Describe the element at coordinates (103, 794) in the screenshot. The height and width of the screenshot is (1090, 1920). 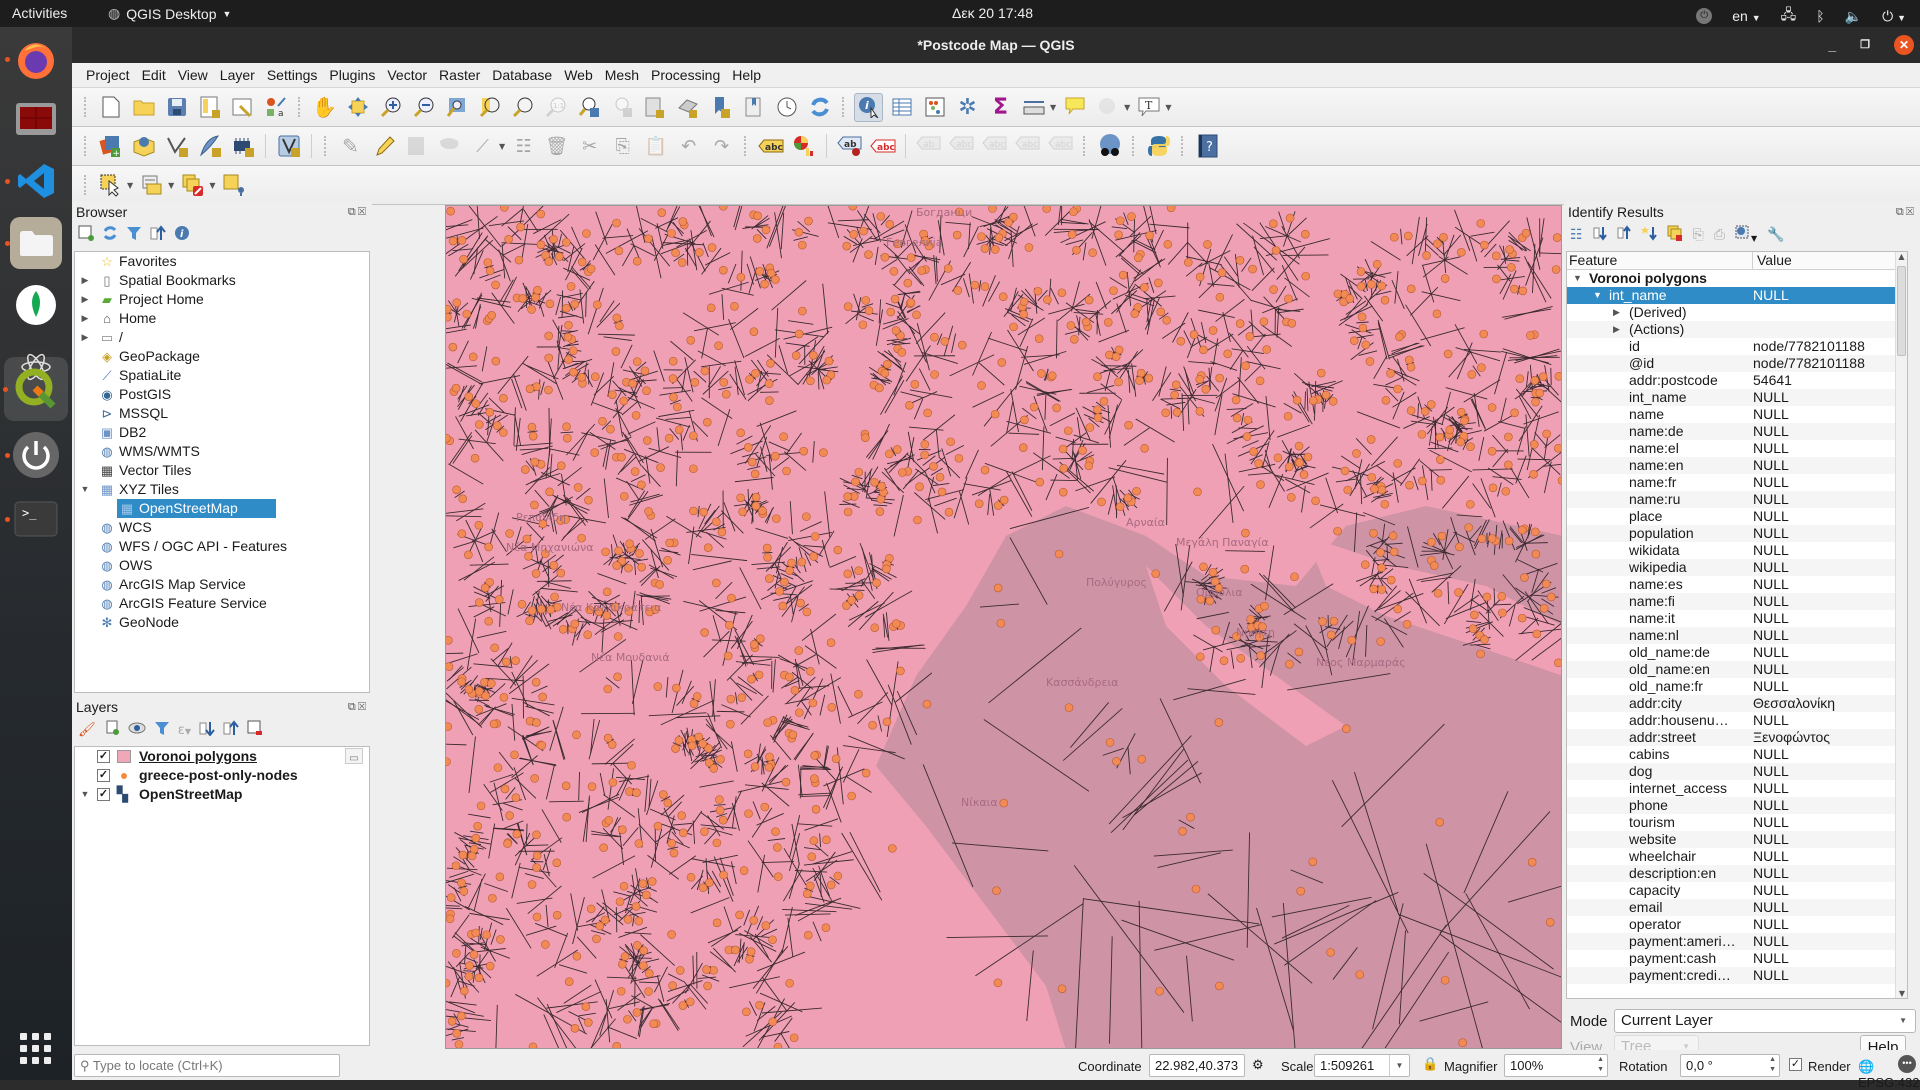
I see `layer-visibility-checkbox: ✓` at that location.